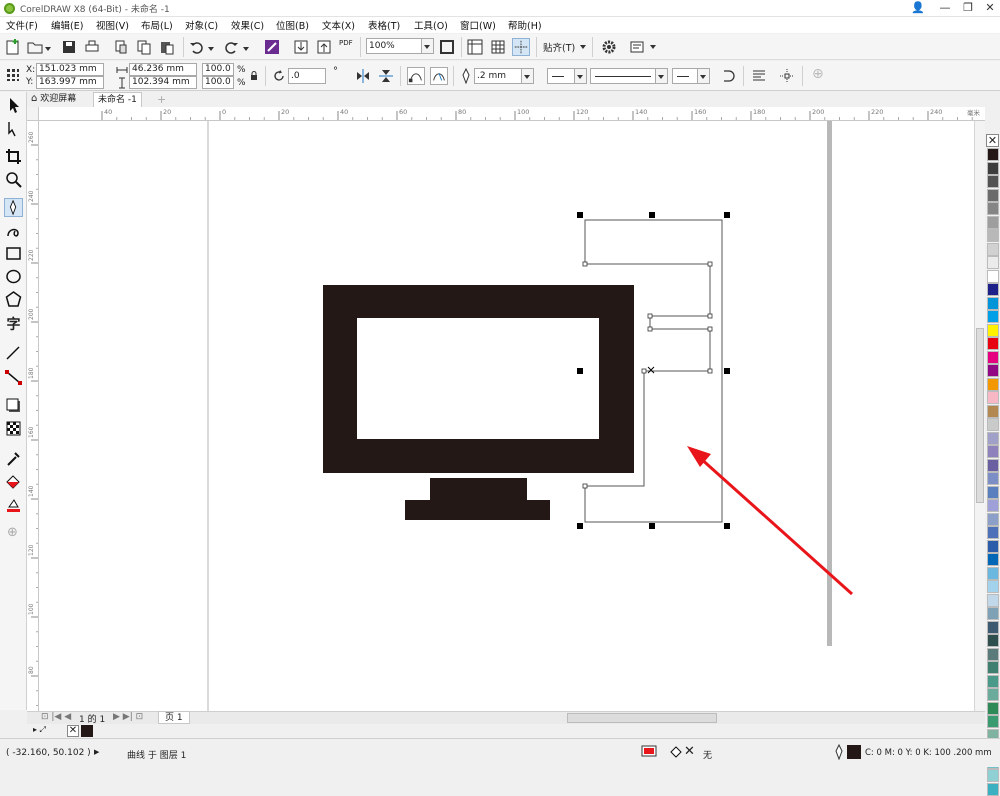  Describe the element at coordinates (13, 458) in the screenshot. I see `eyedropper-tool-icon` at that location.